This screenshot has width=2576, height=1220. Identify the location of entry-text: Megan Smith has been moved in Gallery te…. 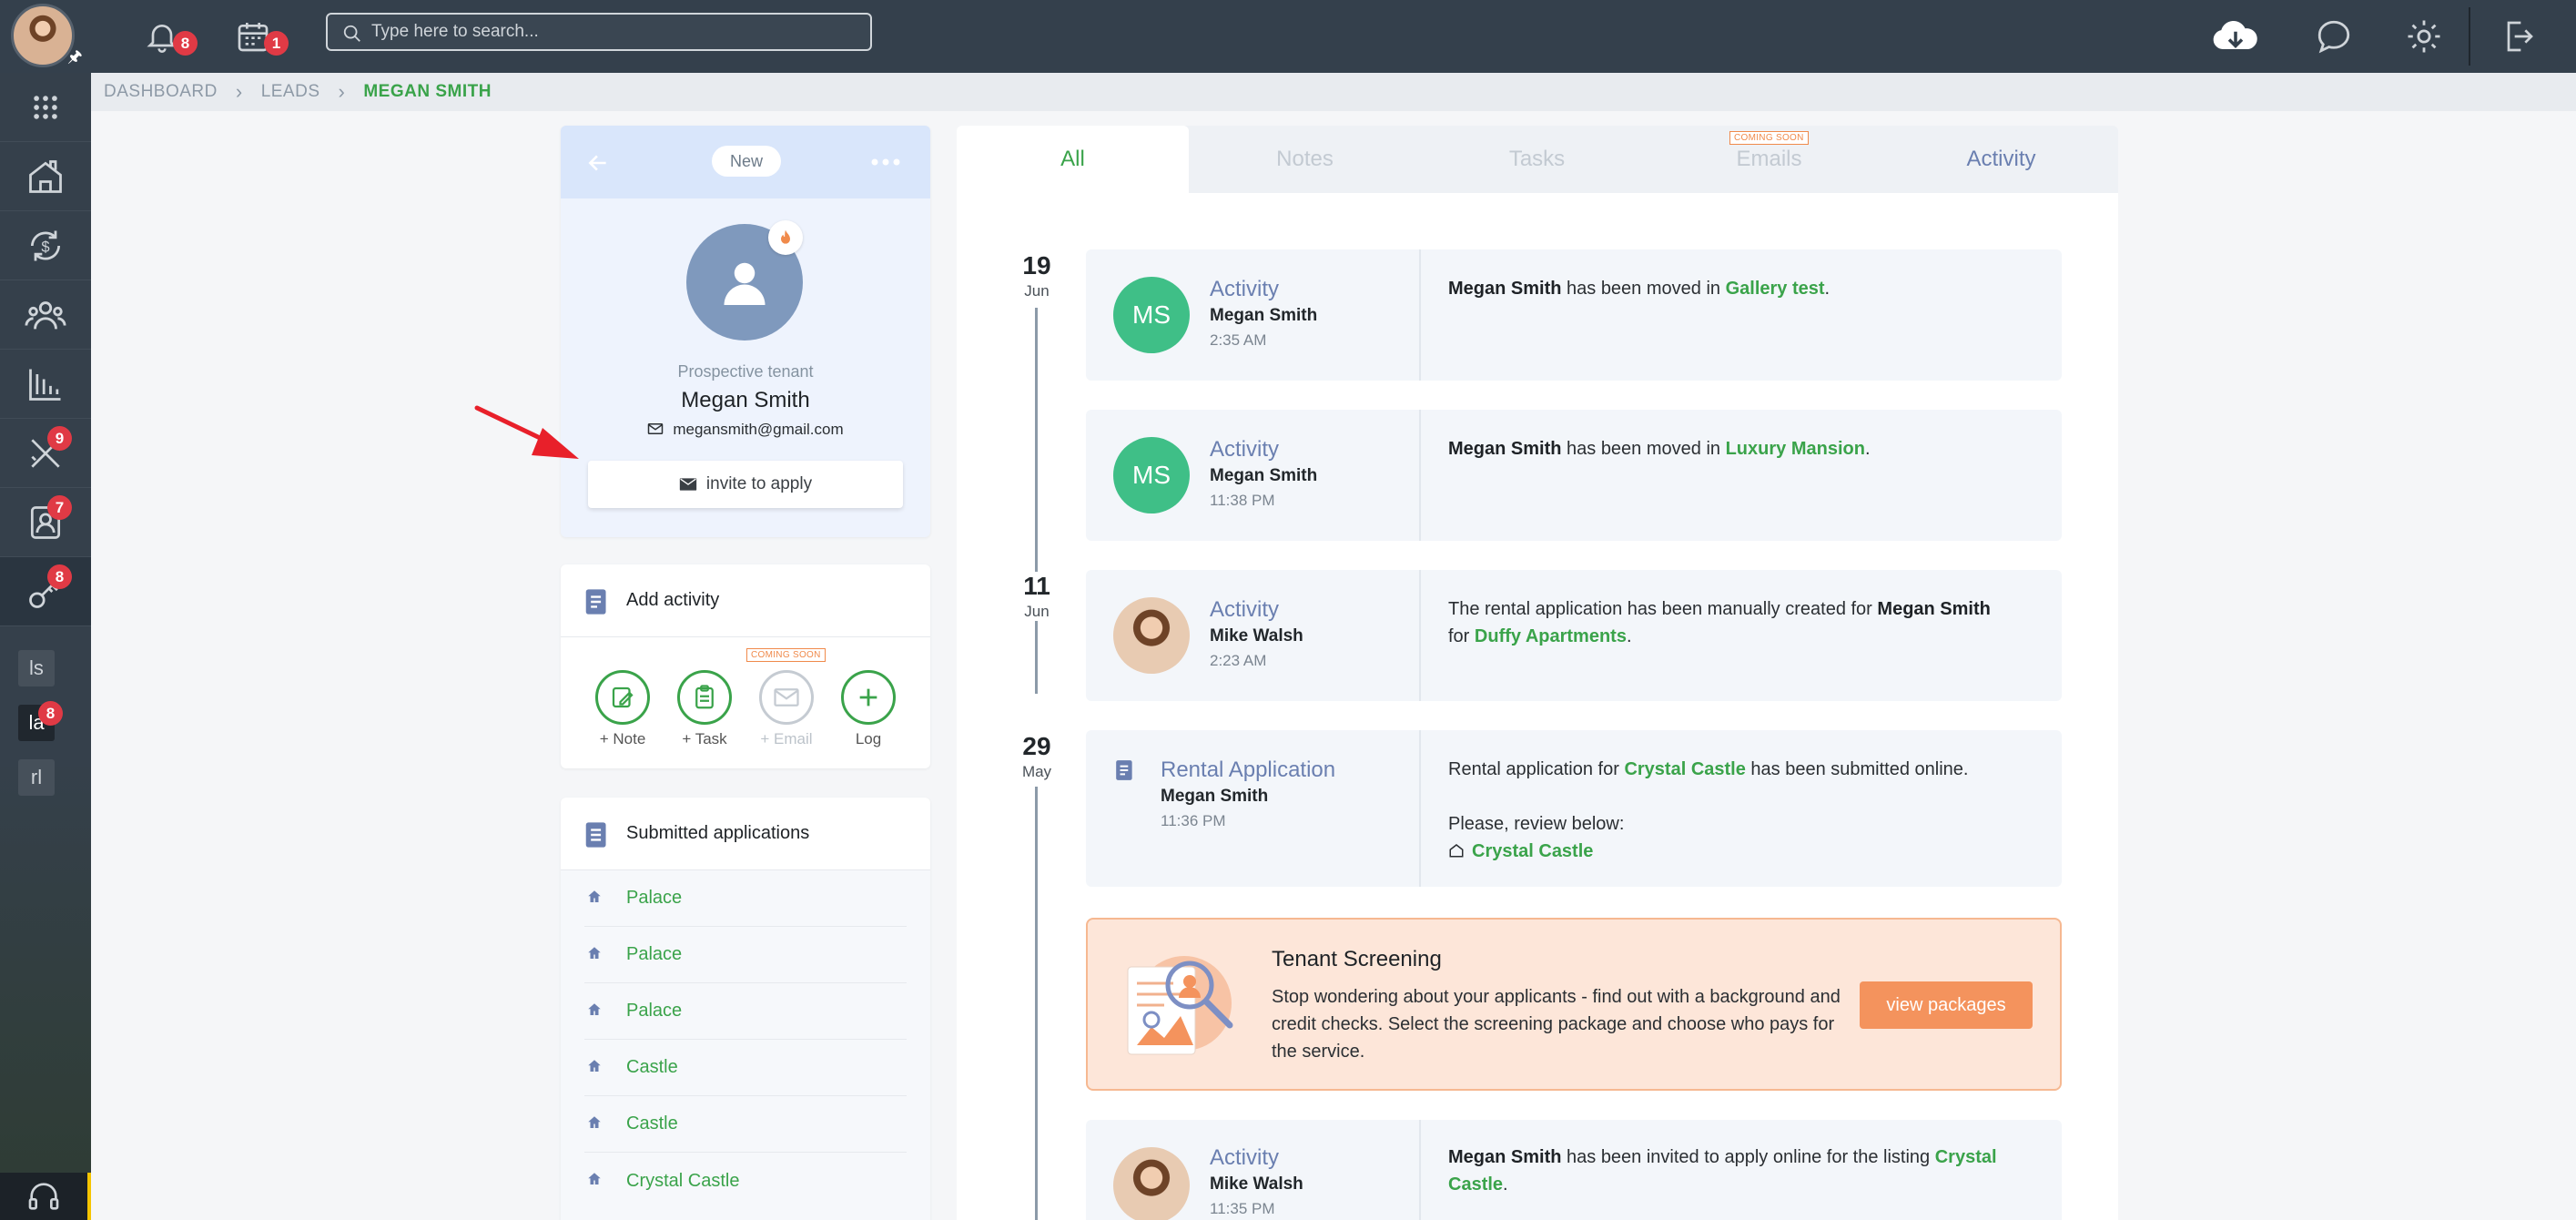
(1639, 289).